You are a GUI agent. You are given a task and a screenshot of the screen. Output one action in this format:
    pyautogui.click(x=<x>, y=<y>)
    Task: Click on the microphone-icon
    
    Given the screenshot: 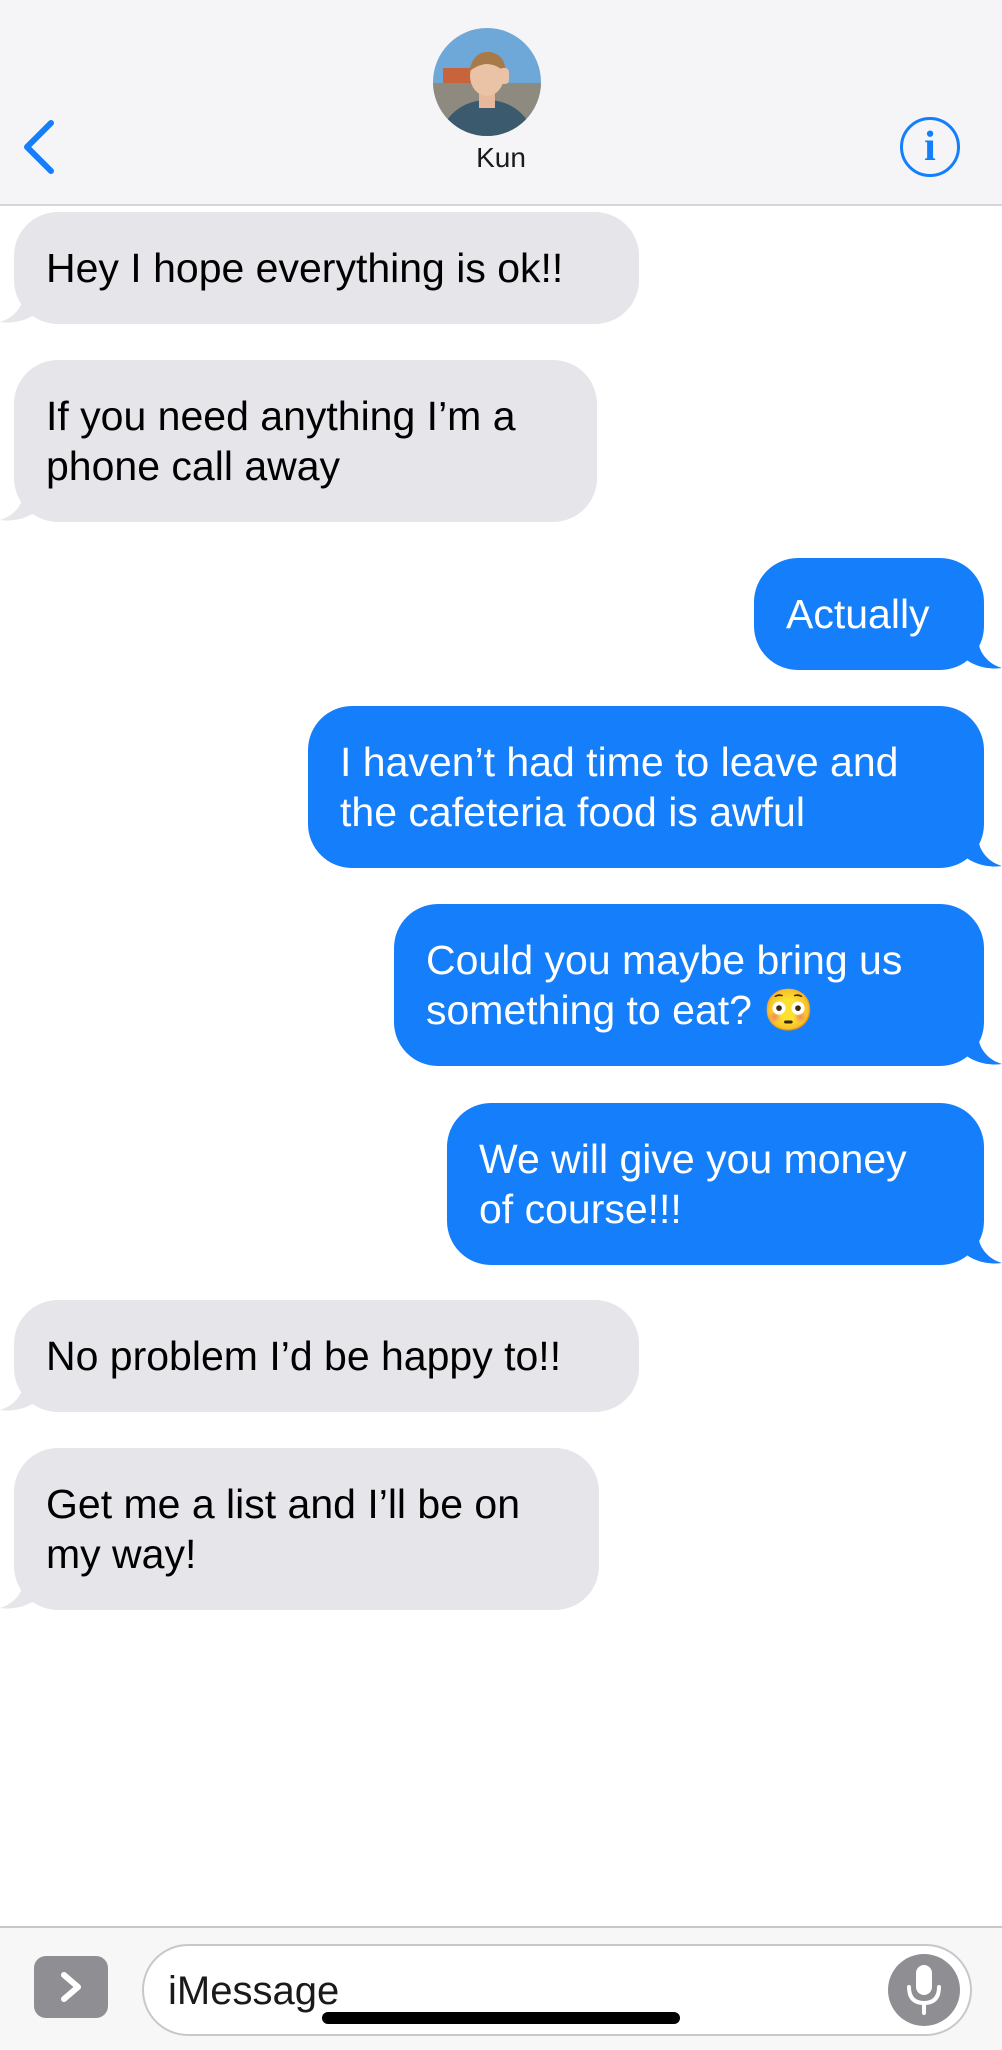 What is the action you would take?
    pyautogui.click(x=924, y=1990)
    